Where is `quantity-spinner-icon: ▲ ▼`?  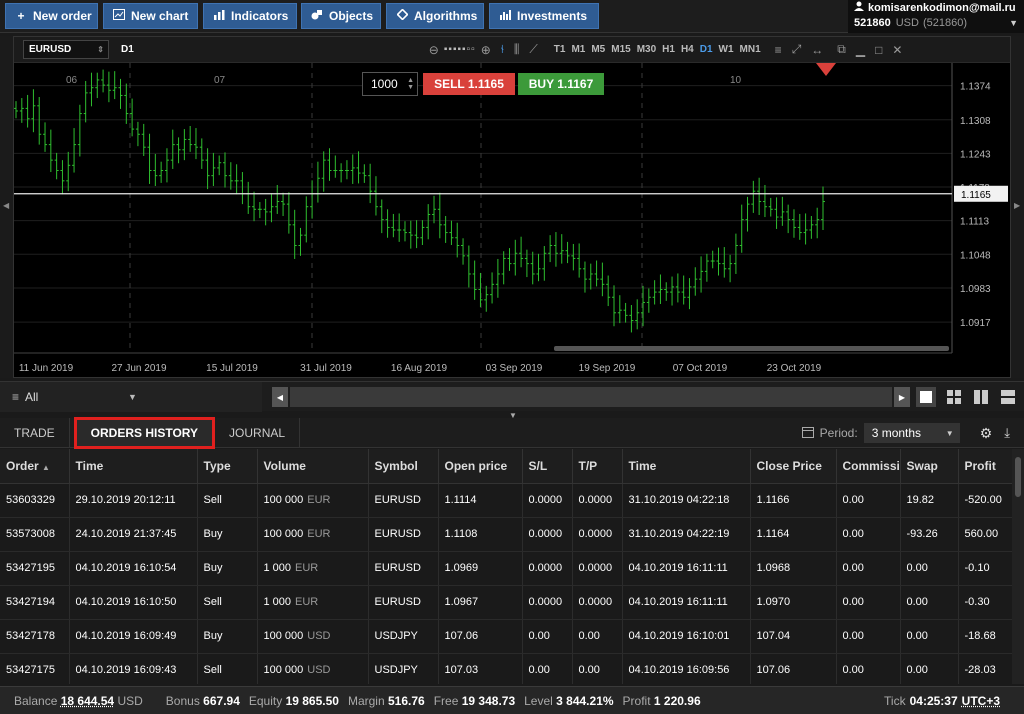
quantity-spinner-icon: ▲ ▼ is located at coordinates (410, 84).